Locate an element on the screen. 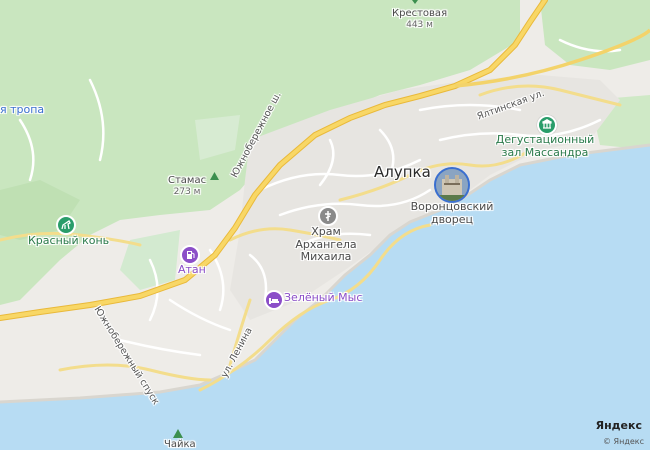  place-chayka: Чайка is located at coordinates (180, 444).